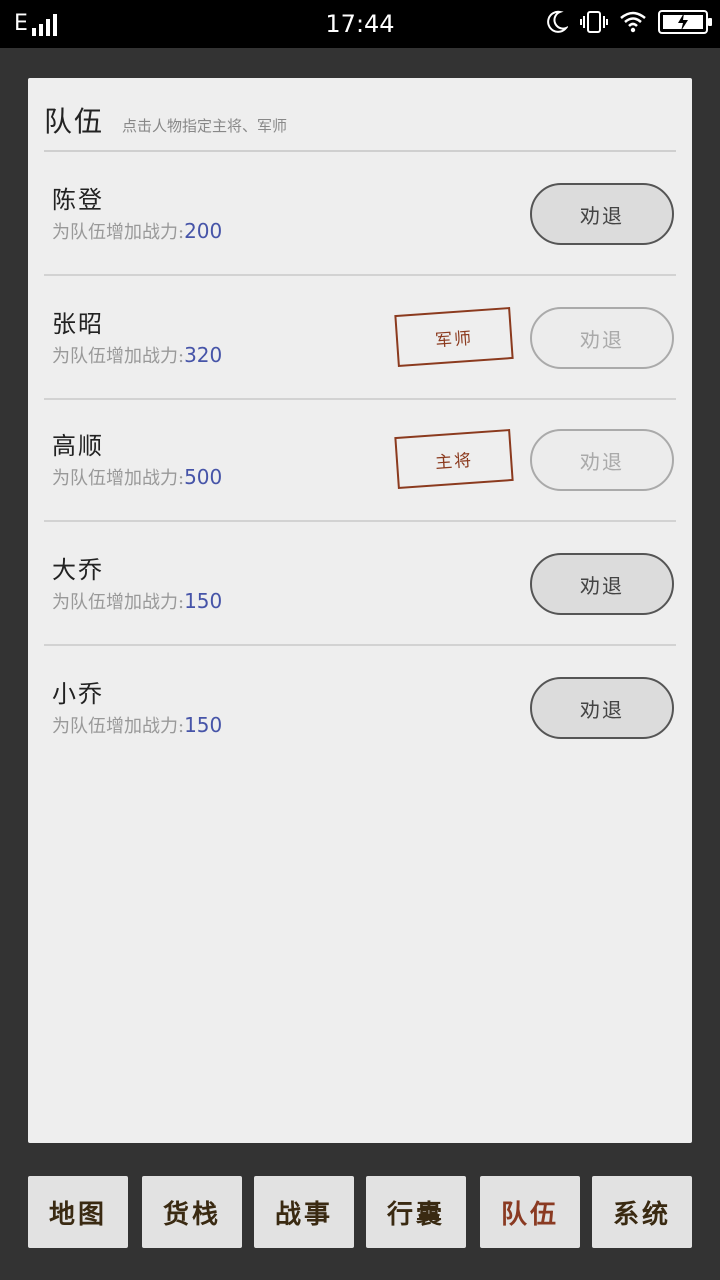  What do you see at coordinates (557, 22) in the screenshot?
I see `moon-icon` at bounding box center [557, 22].